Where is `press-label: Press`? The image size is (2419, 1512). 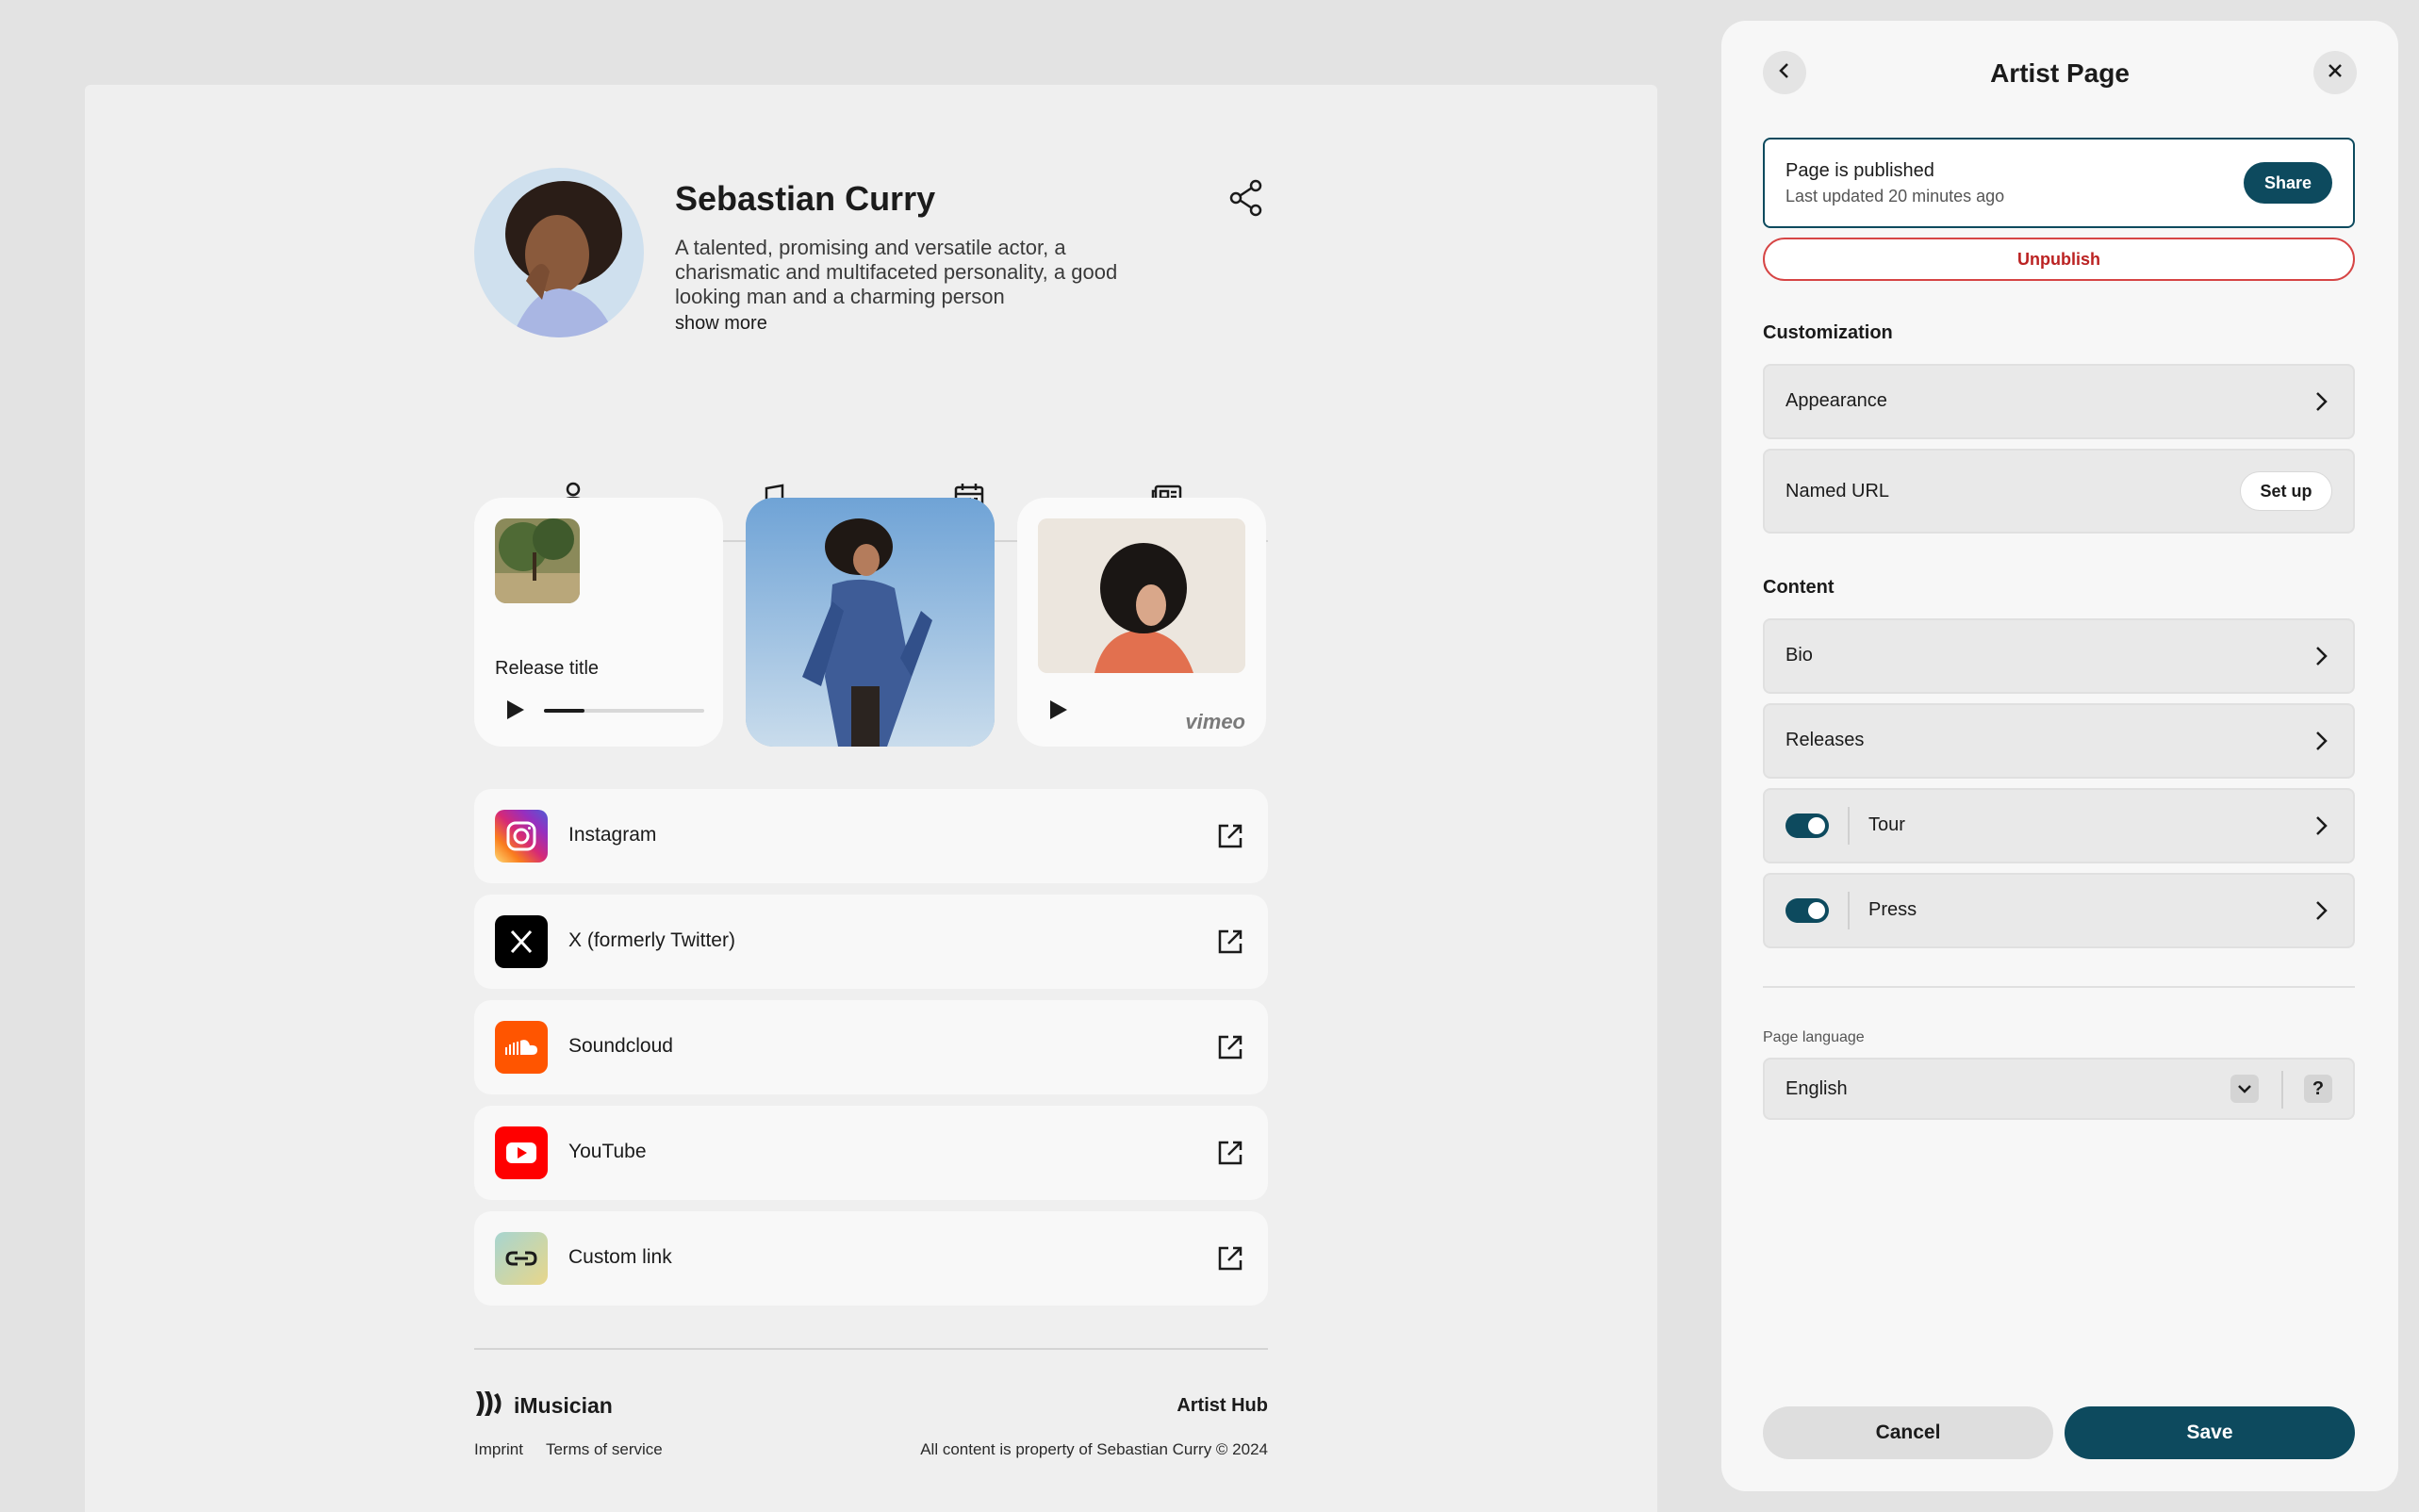
press-label: Press is located at coordinates (1892, 910).